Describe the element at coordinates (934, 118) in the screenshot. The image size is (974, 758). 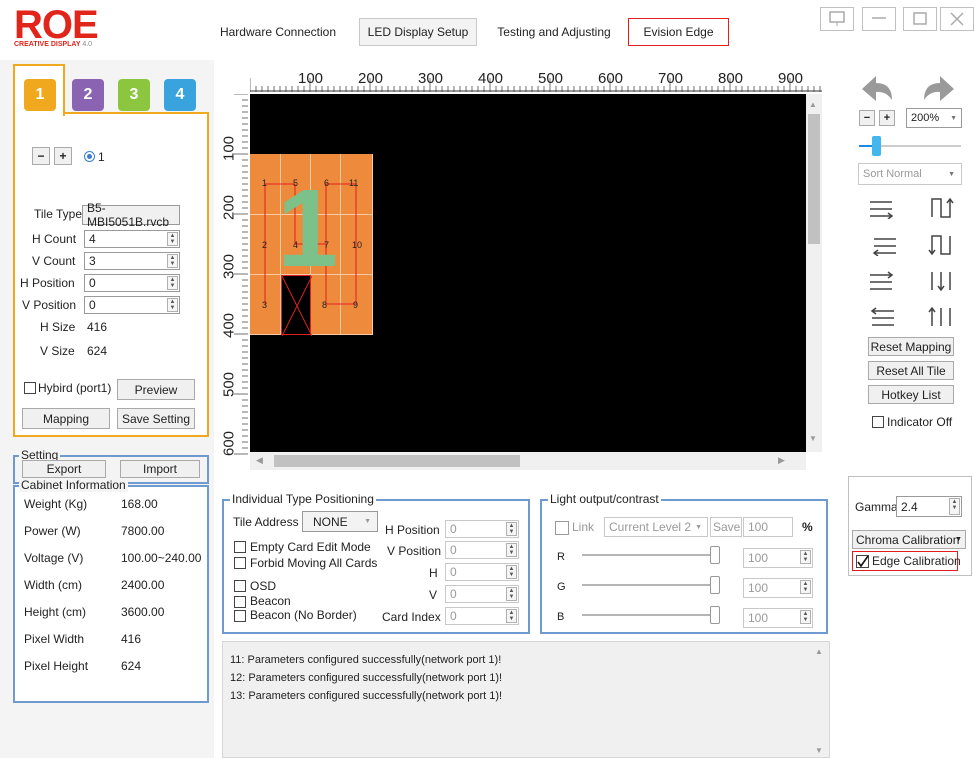
I see `zoom-select: 200% ▼` at that location.